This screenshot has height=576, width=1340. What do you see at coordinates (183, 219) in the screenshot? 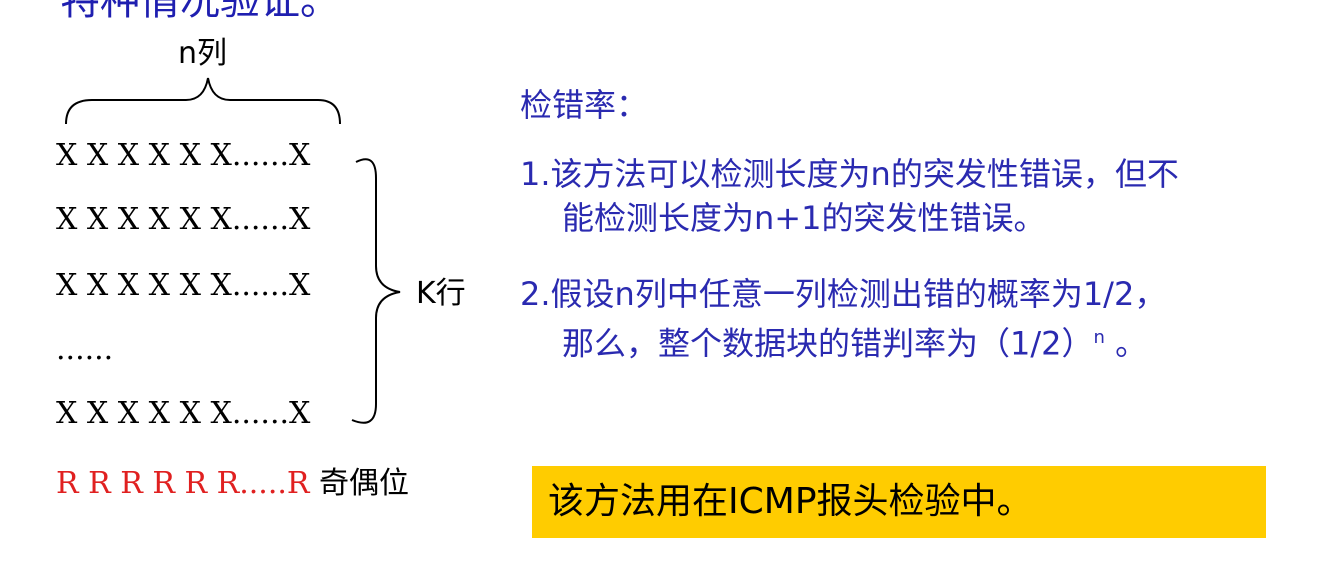
I see `data-row-2: X X X X X X......X` at bounding box center [183, 219].